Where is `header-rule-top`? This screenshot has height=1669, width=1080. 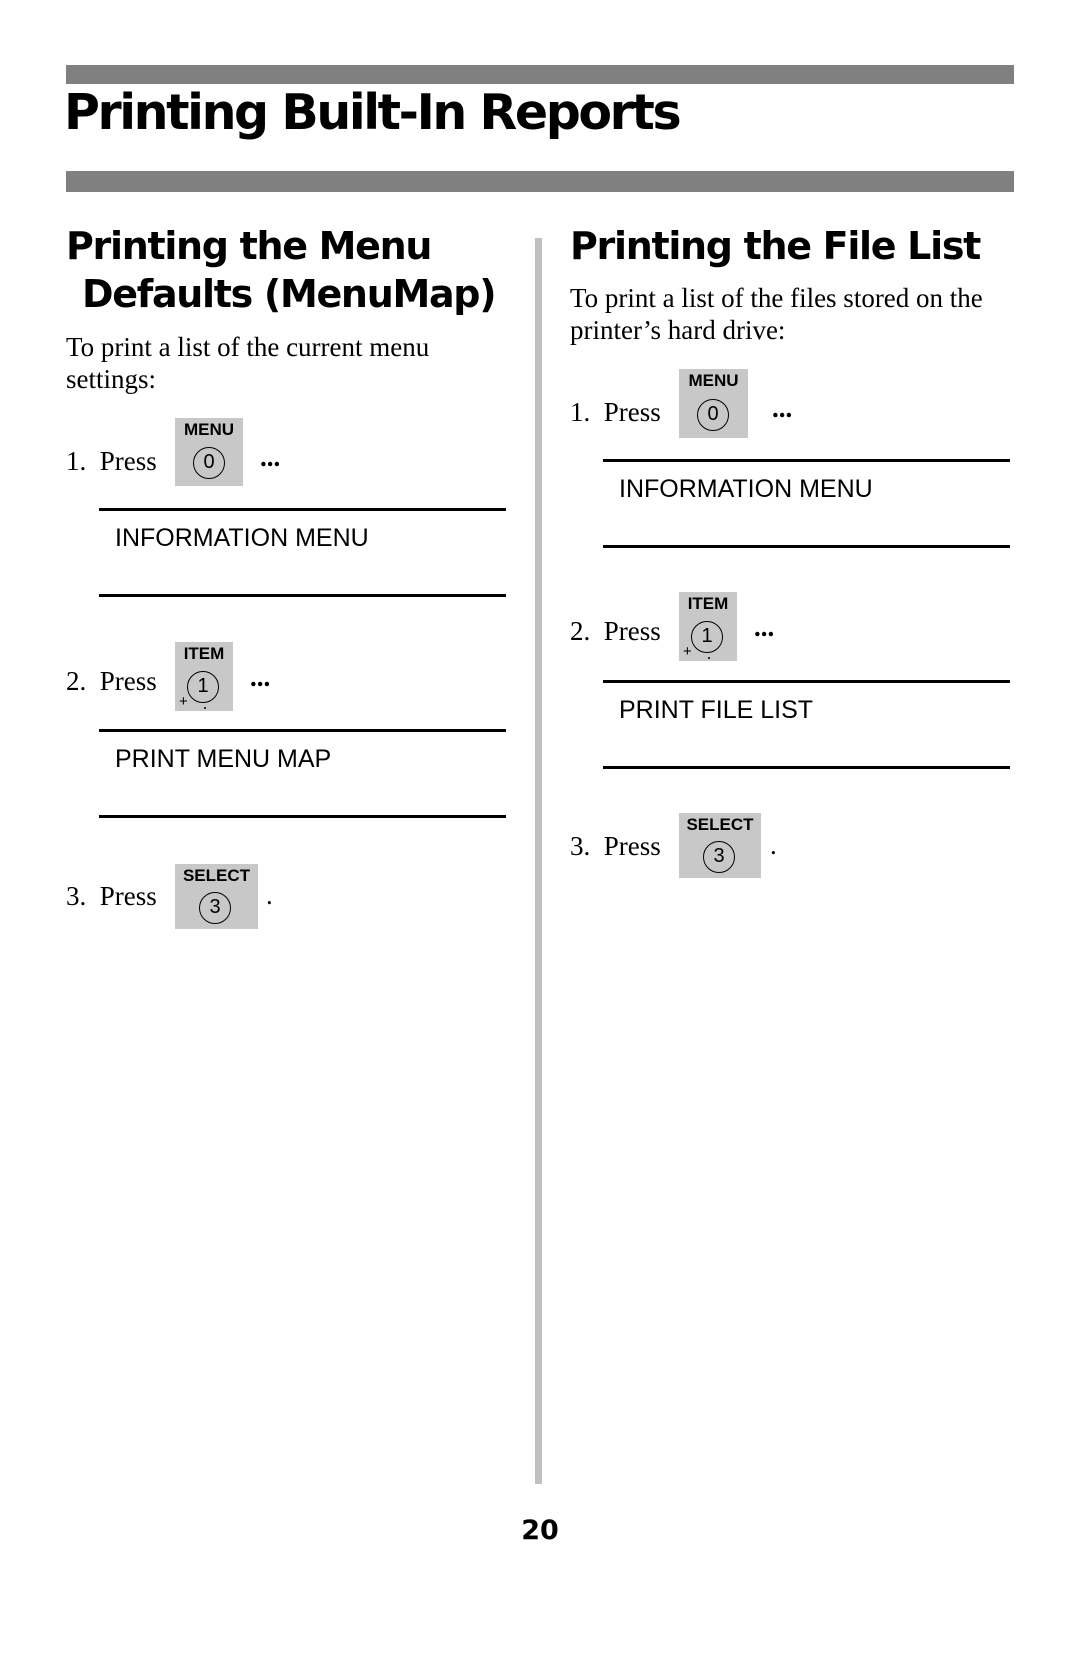
header-rule-top is located at coordinates (540, 74).